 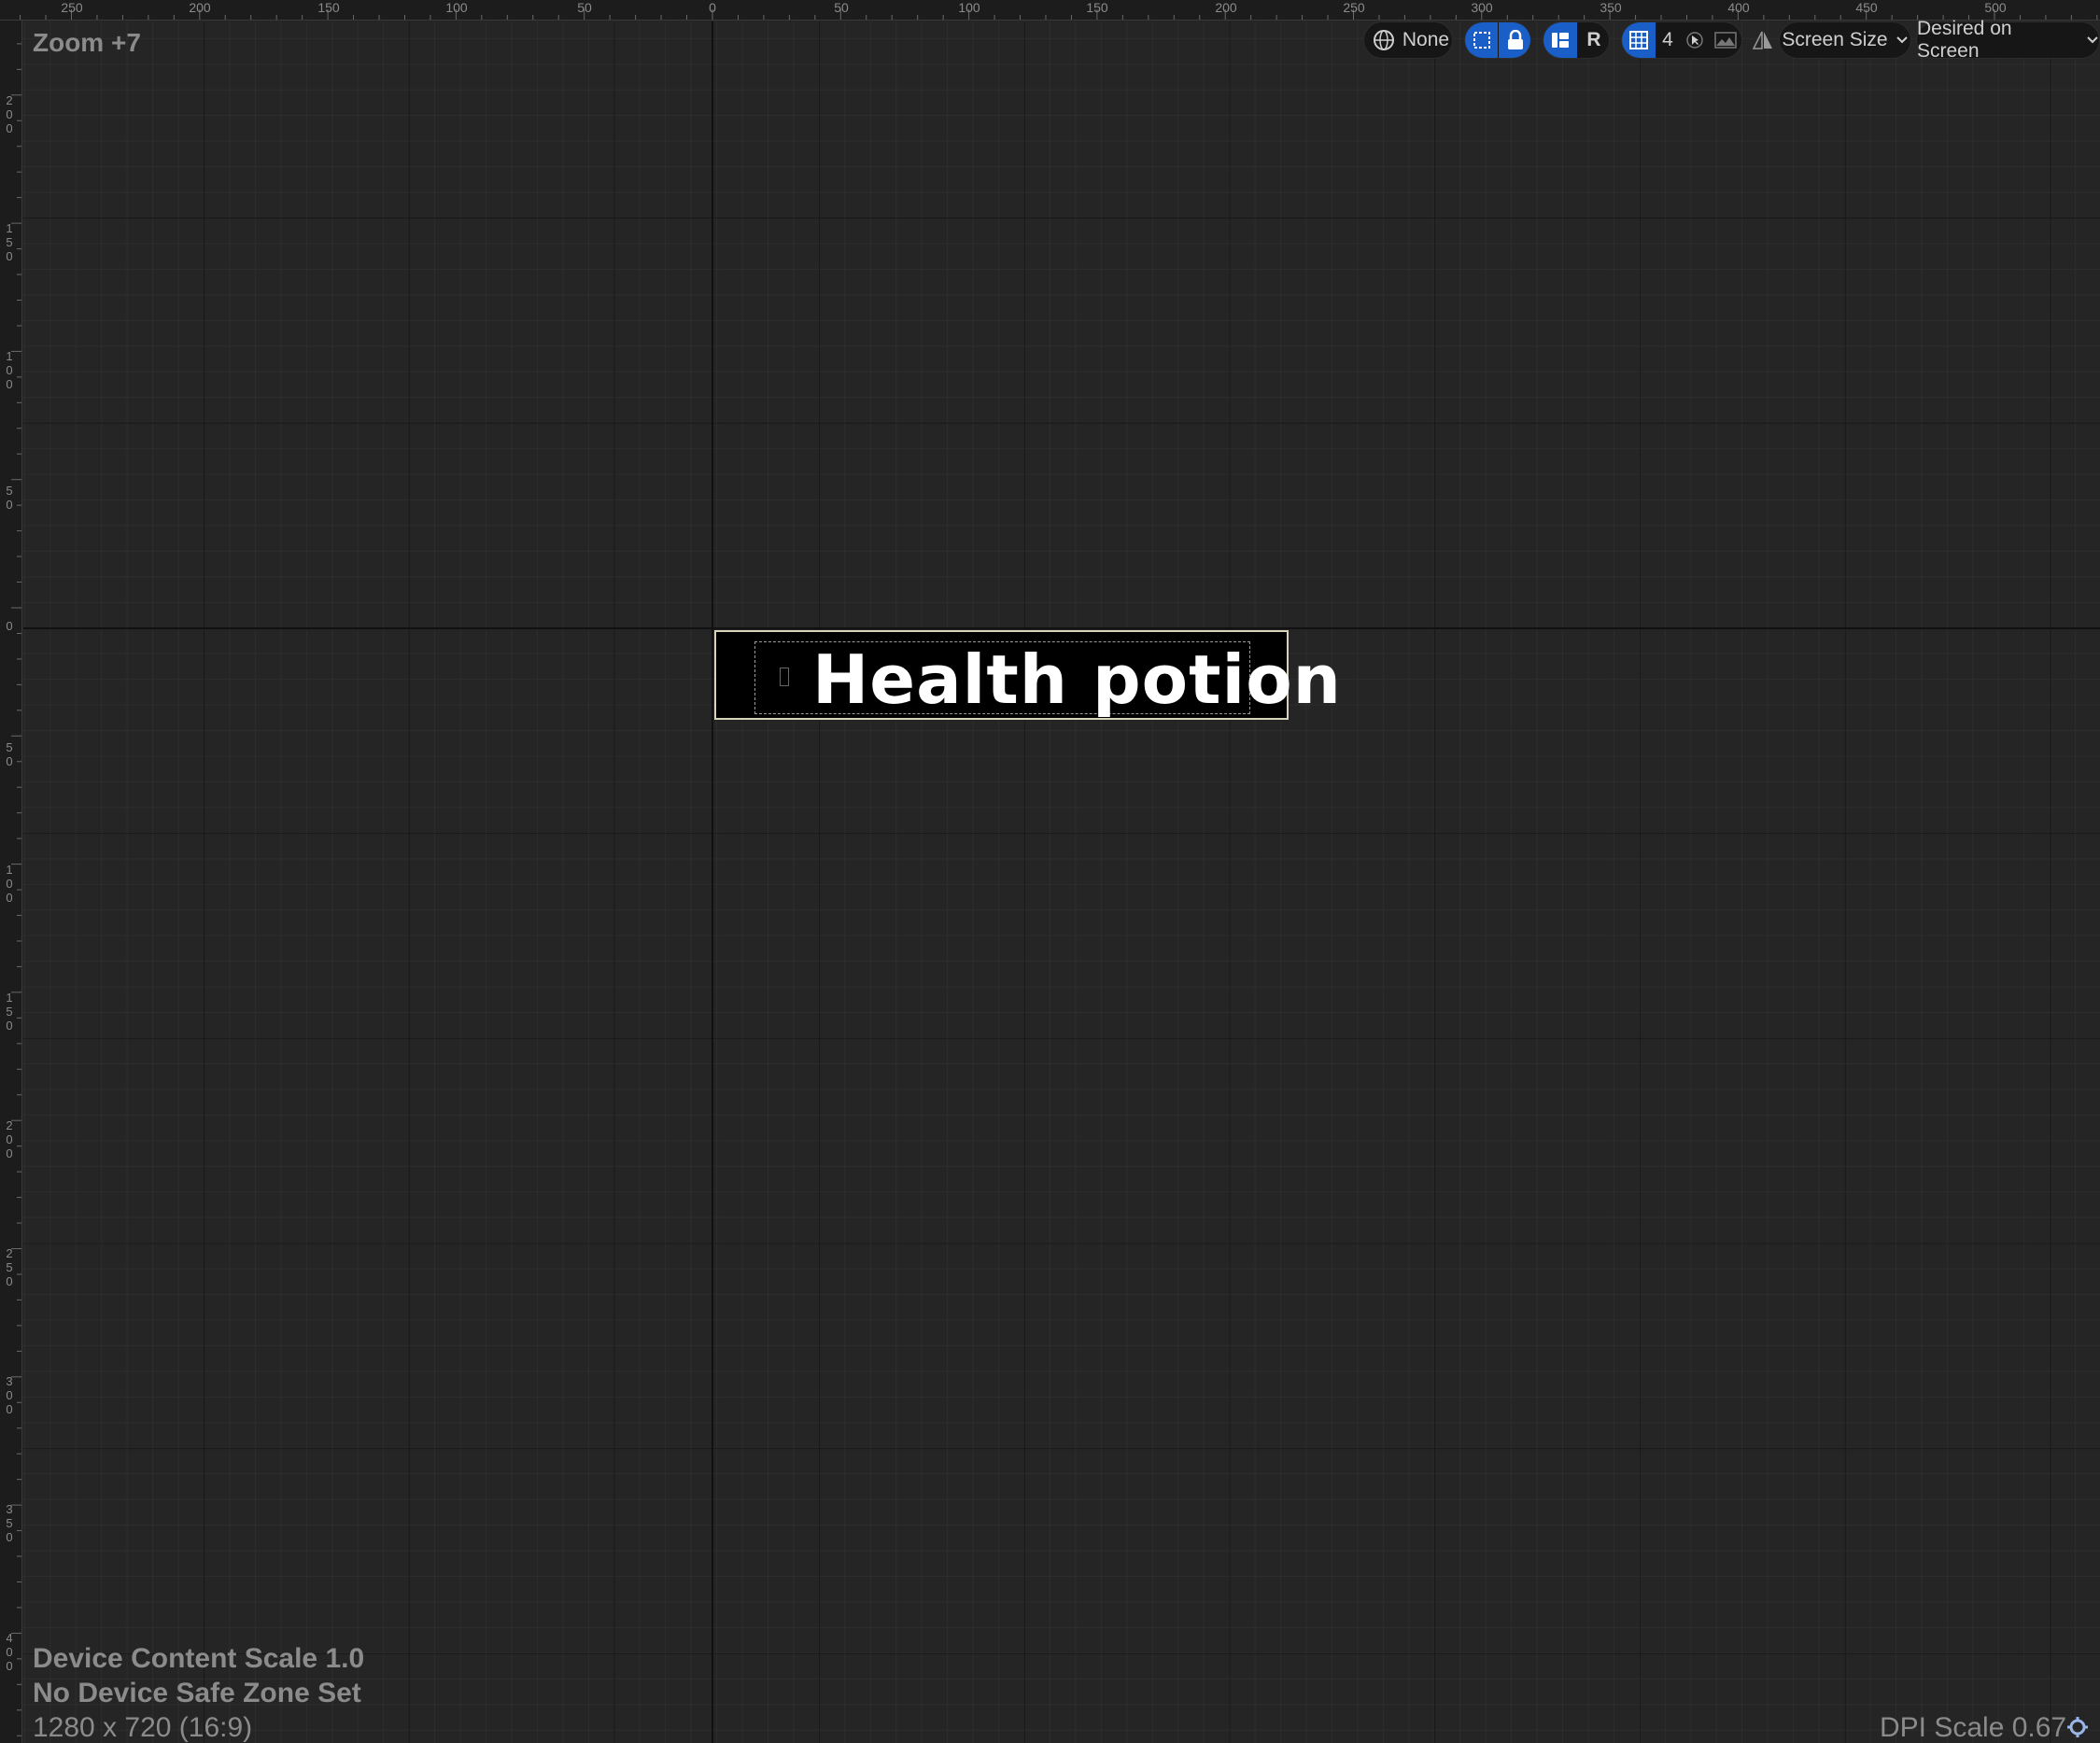 I want to click on layout-group: R, so click(x=1576, y=40).